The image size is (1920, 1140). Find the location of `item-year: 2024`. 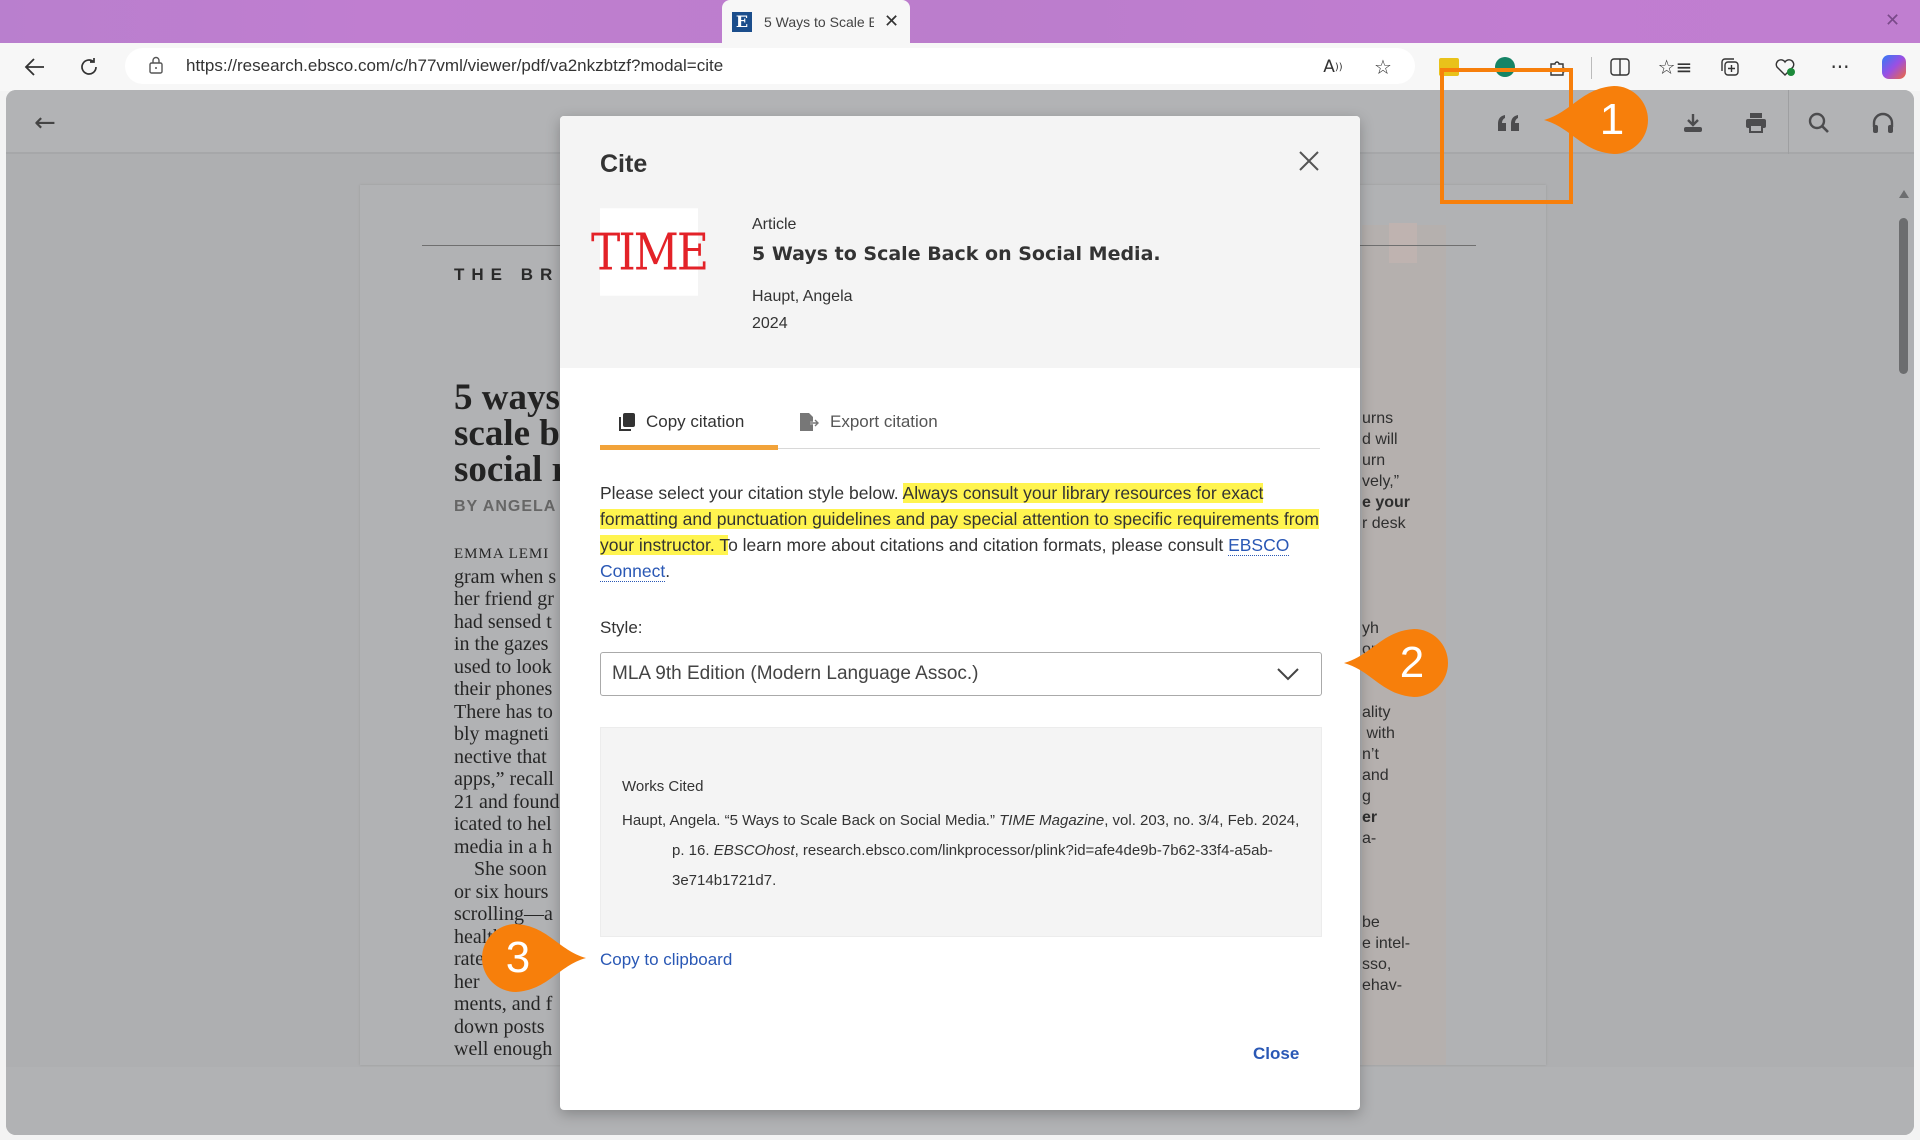

item-year: 2024 is located at coordinates (770, 323).